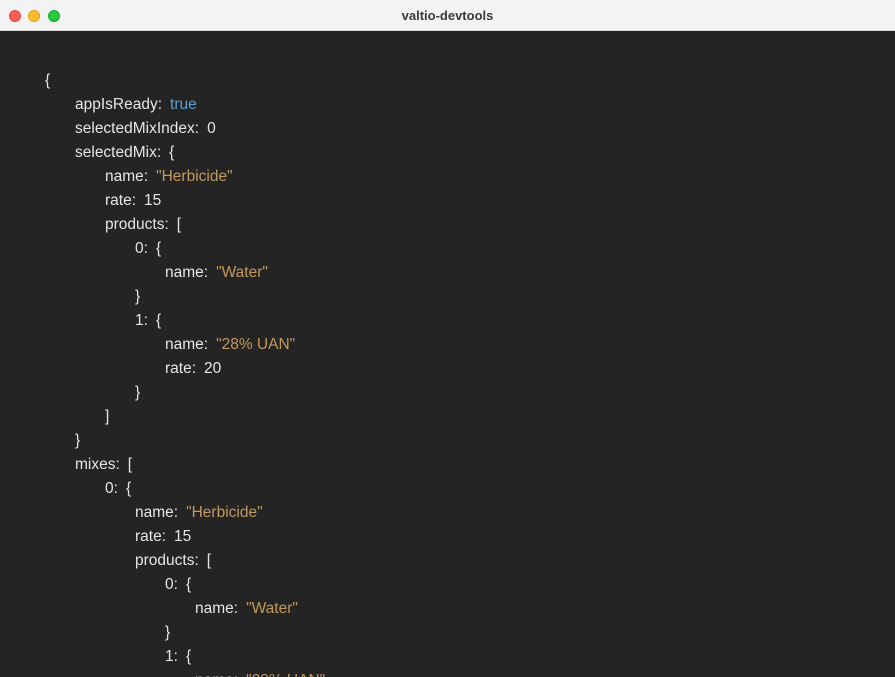 This screenshot has width=895, height=677. Describe the element at coordinates (211, 128) in the screenshot. I see `tree-value: 0` at that location.